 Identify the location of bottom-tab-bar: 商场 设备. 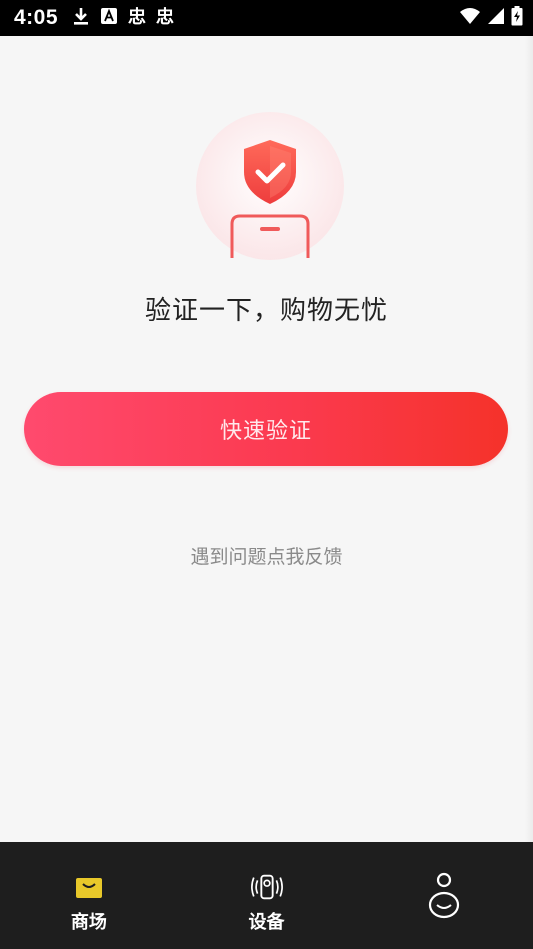
(266, 895).